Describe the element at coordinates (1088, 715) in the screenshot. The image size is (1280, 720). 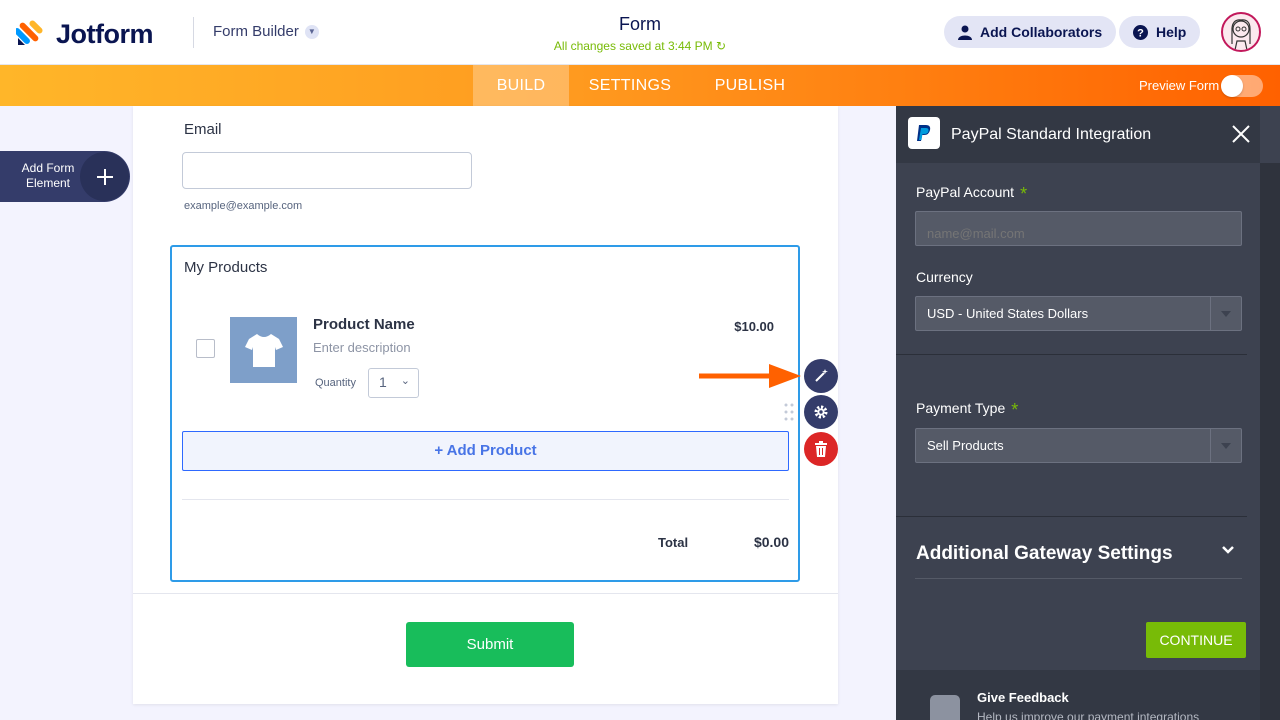
I see `feedback-subtitle: Help us improve our payment integrations` at that location.